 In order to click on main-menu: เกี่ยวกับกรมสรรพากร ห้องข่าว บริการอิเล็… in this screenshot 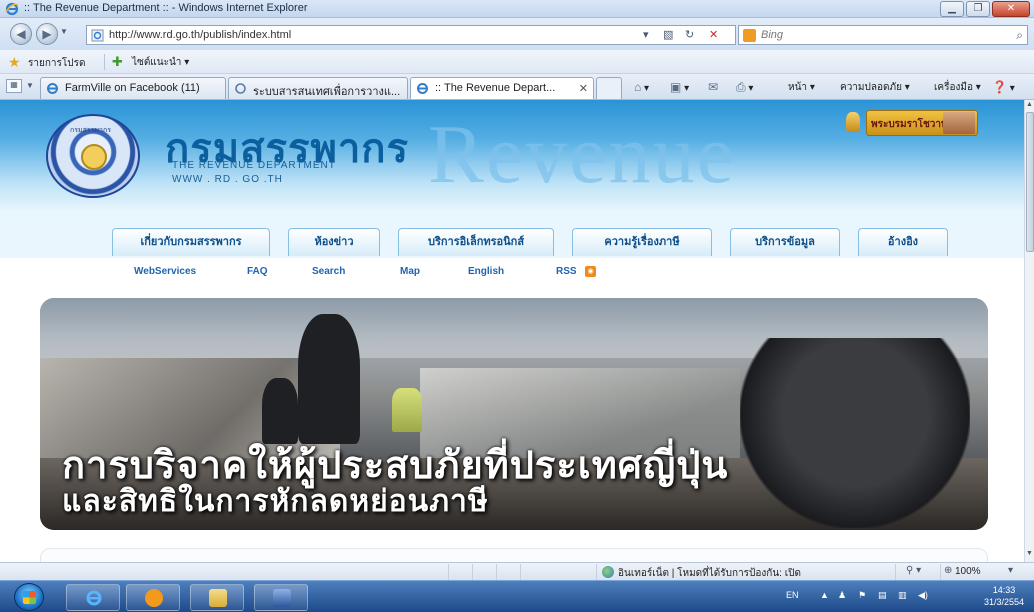, I will do `click(512, 235)`.